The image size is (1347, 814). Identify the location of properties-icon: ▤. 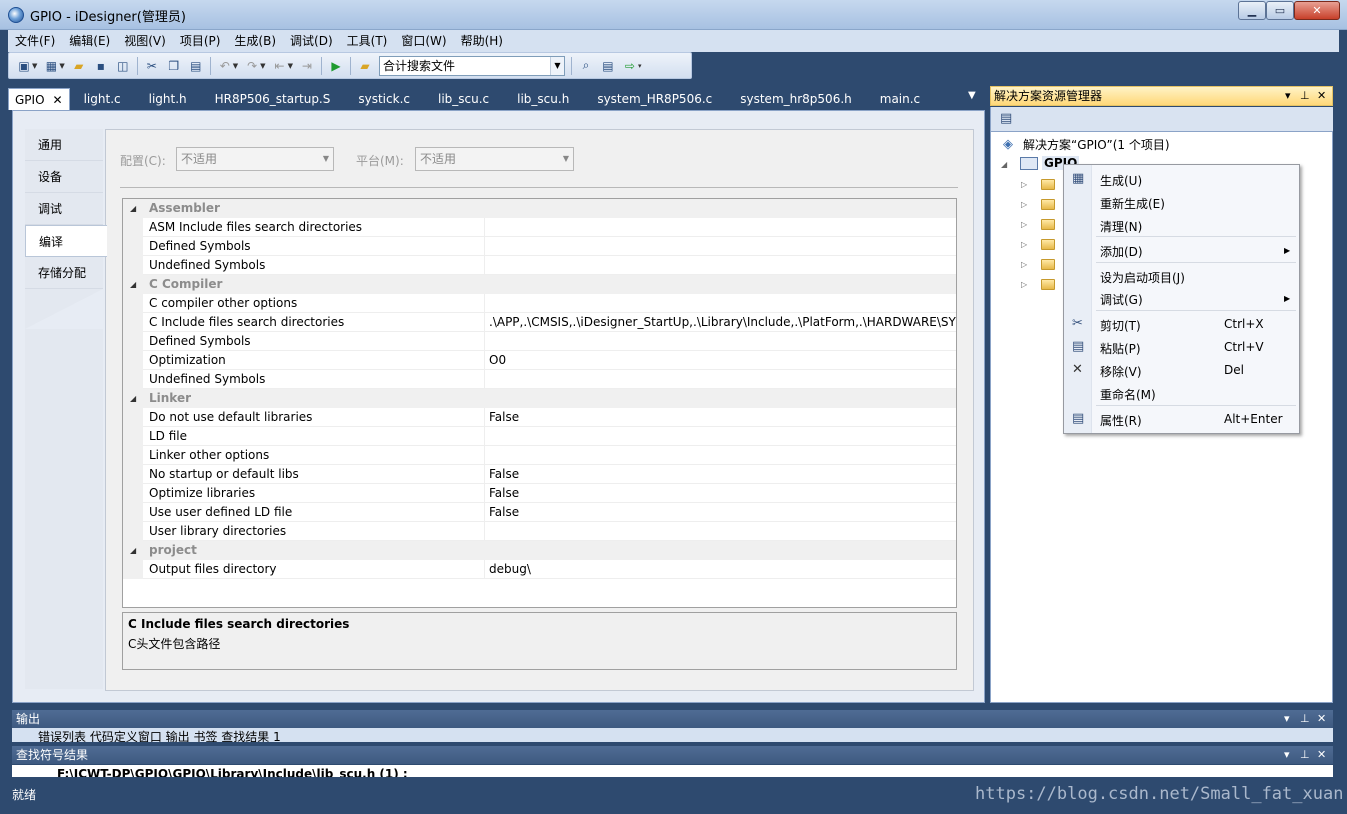
(1006, 118).